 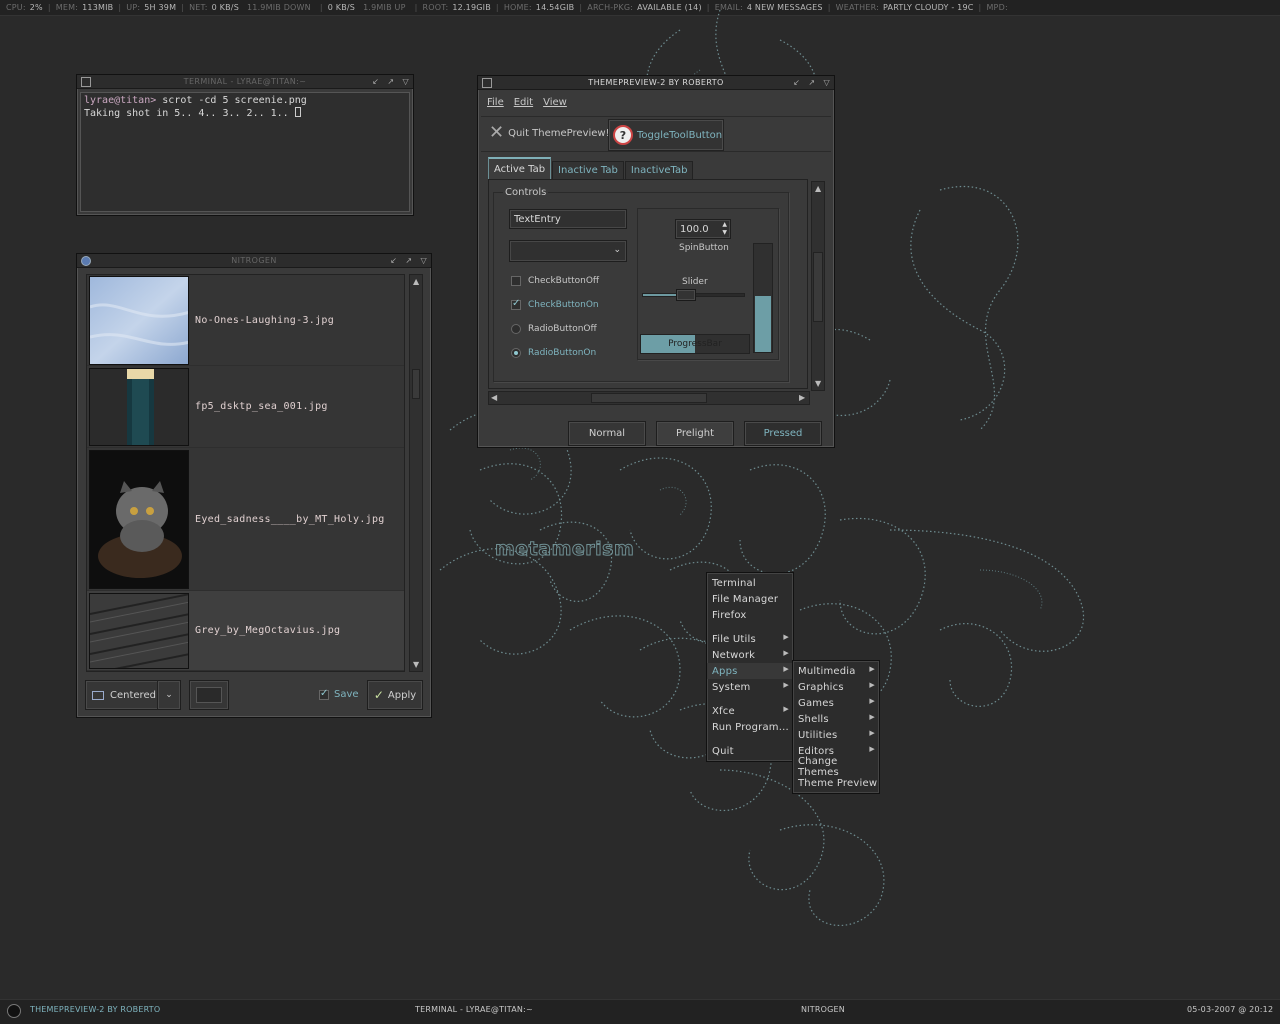 I want to click on menu-item-theme-preview: Theme Preview, so click(x=836, y=783).